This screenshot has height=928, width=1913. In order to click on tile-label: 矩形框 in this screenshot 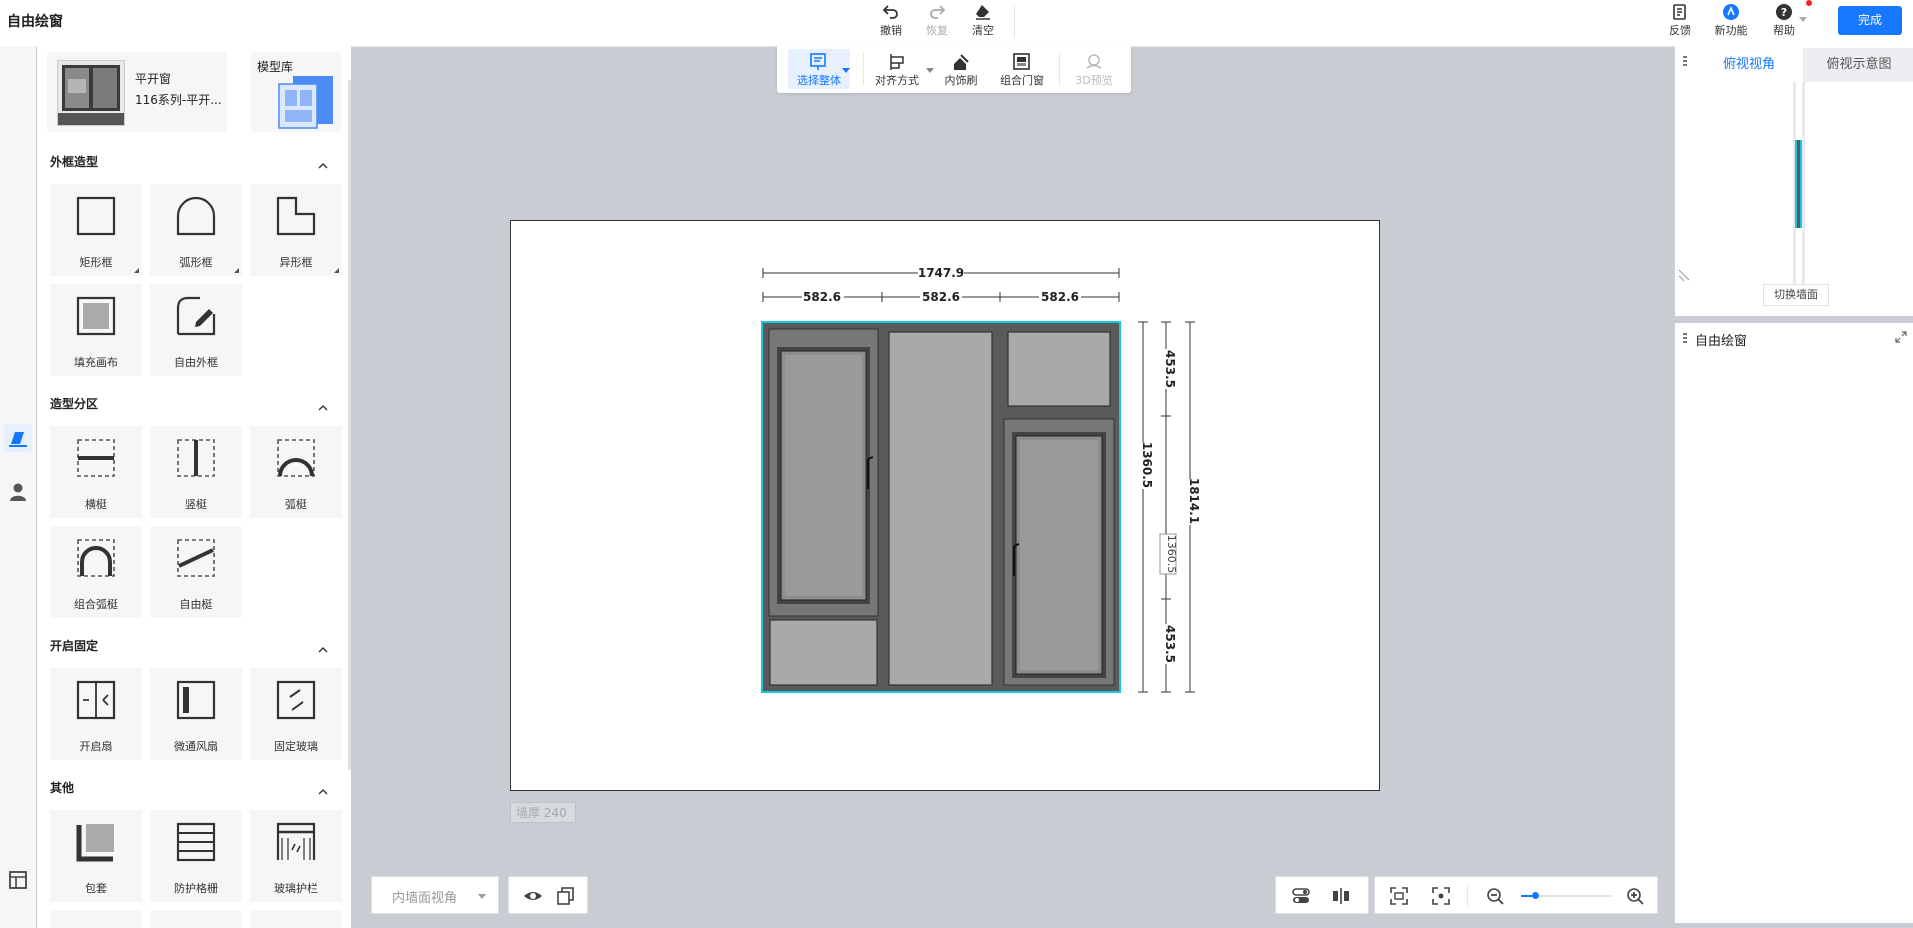, I will do `click(96, 262)`.